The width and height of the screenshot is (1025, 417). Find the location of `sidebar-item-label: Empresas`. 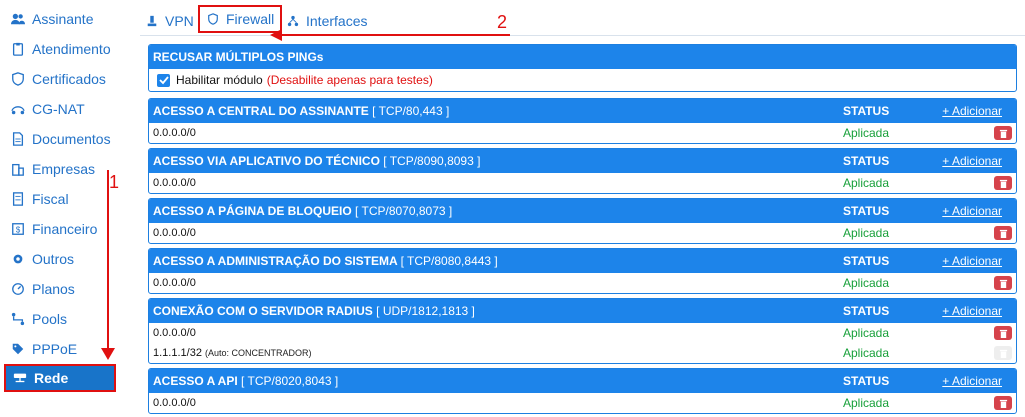

sidebar-item-label: Empresas is located at coordinates (64, 169).